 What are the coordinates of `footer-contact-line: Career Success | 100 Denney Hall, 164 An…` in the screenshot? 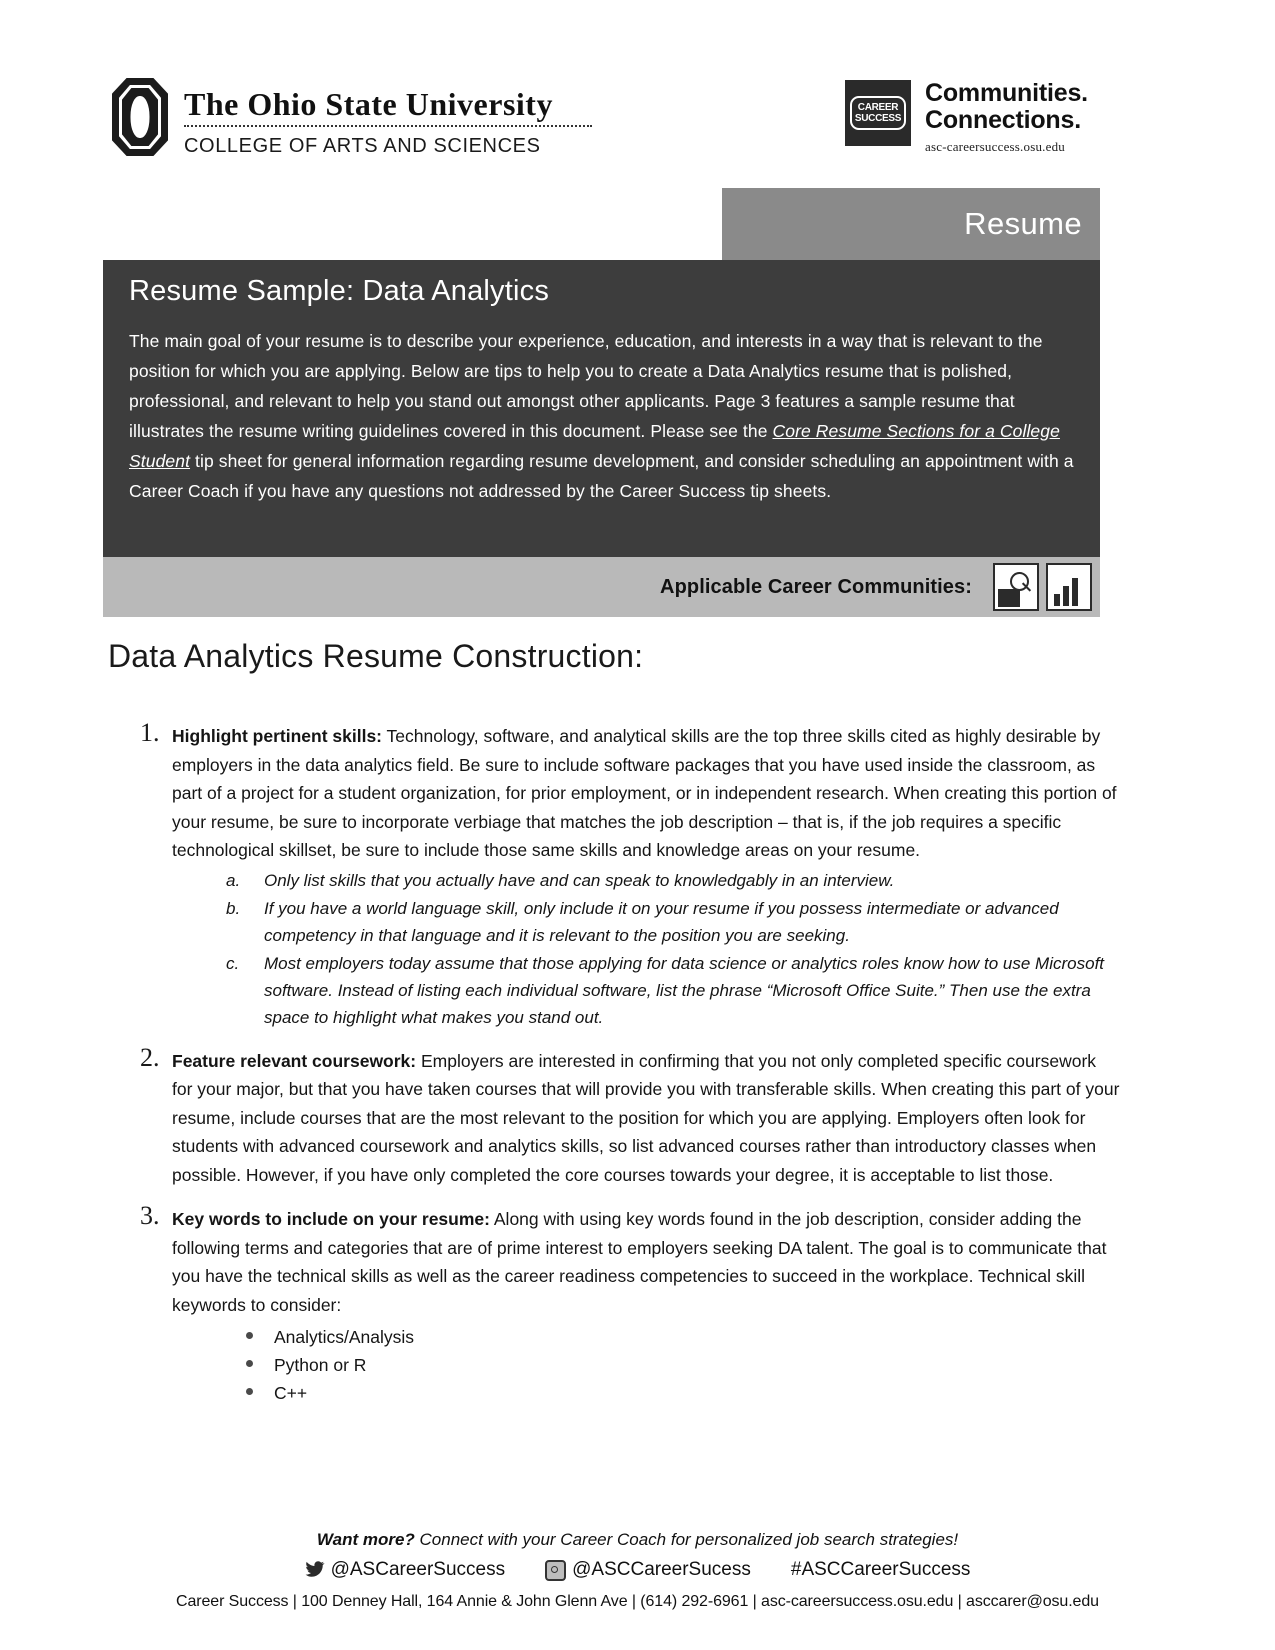 It's located at (637, 1601).